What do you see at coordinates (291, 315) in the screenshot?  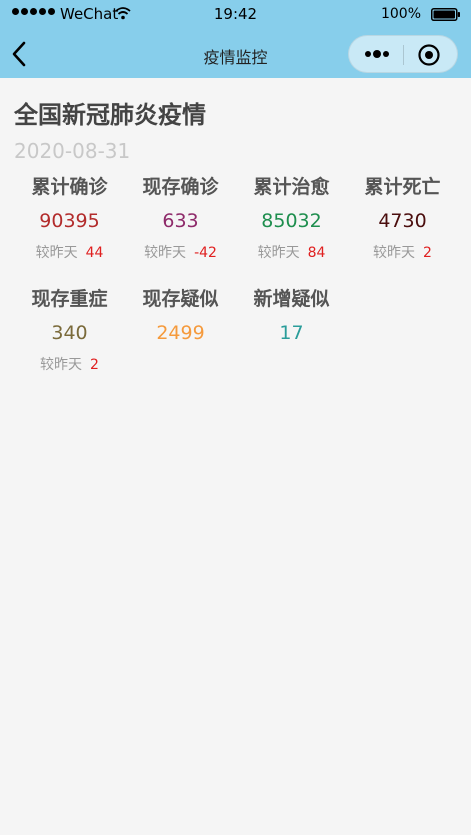 I see `stat-card: 新增疑似 17` at bounding box center [291, 315].